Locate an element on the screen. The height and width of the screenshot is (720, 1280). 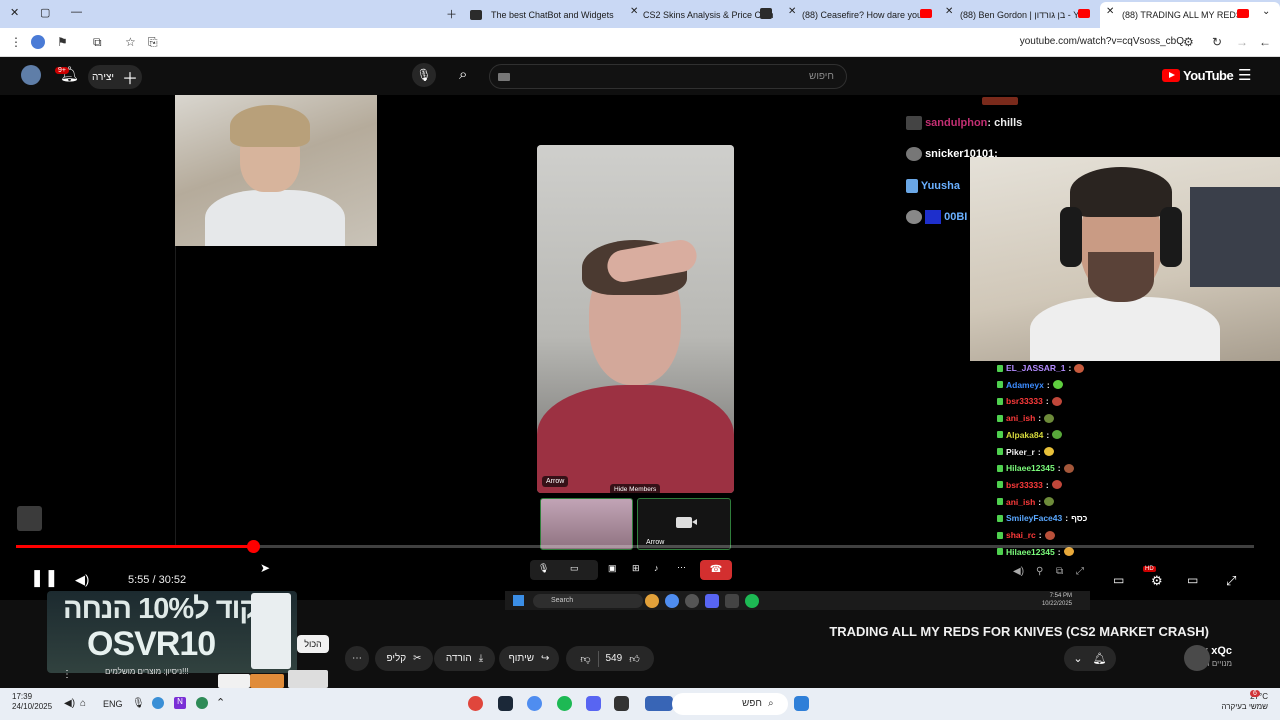
chat-emote-icon is located at coordinates (1049, 535).